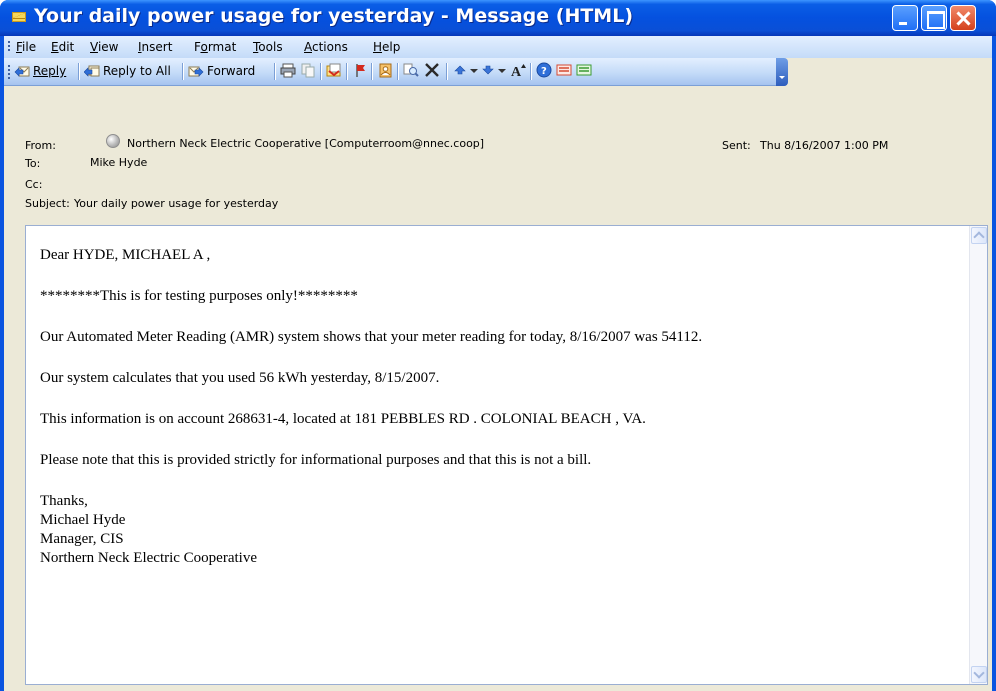 The image size is (996, 691). I want to click on help-icon: ?, so click(544, 70).